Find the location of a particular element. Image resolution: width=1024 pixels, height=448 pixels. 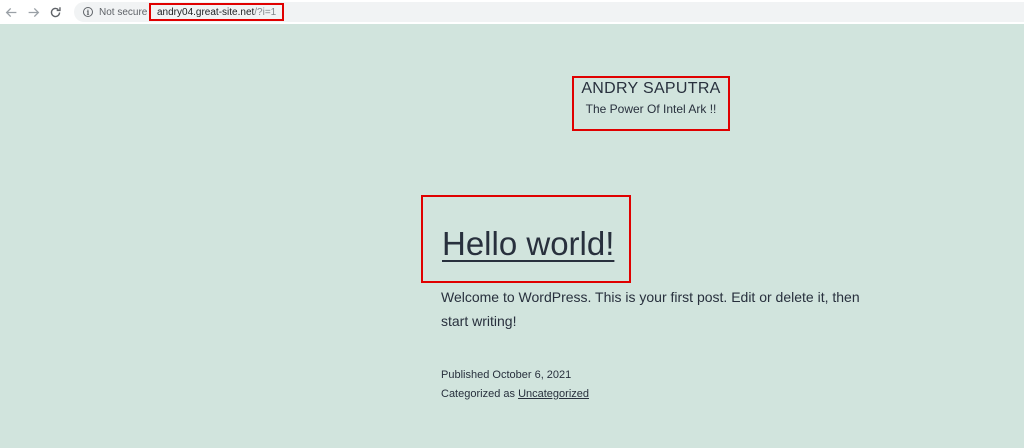

category-line: Categorized as Uncategorized is located at coordinates (515, 394).